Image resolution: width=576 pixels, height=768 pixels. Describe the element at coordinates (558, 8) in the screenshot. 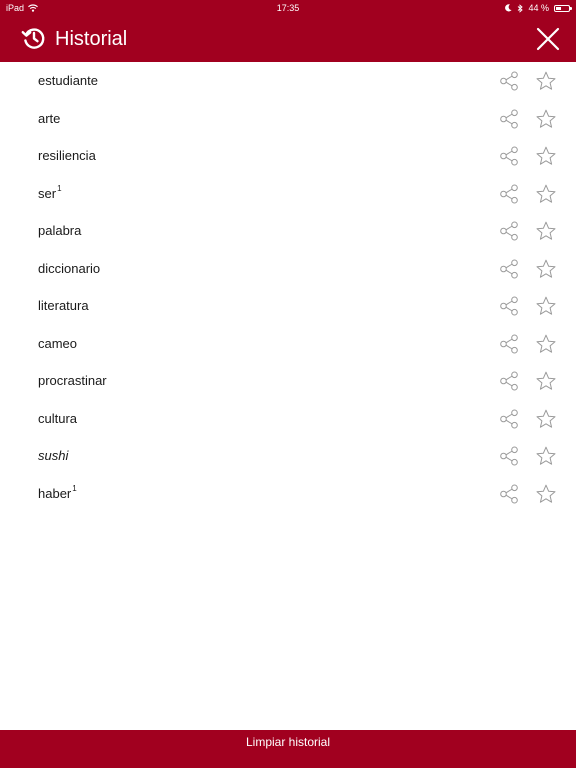

I see `battery-level` at that location.